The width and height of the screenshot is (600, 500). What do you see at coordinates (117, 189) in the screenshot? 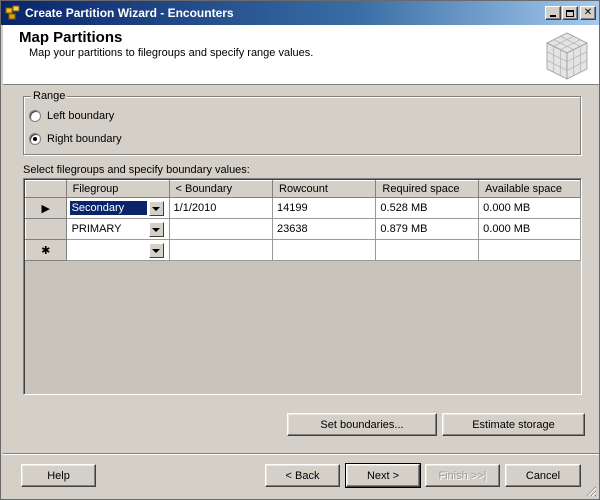
I see `column-header: Filegroup` at bounding box center [117, 189].